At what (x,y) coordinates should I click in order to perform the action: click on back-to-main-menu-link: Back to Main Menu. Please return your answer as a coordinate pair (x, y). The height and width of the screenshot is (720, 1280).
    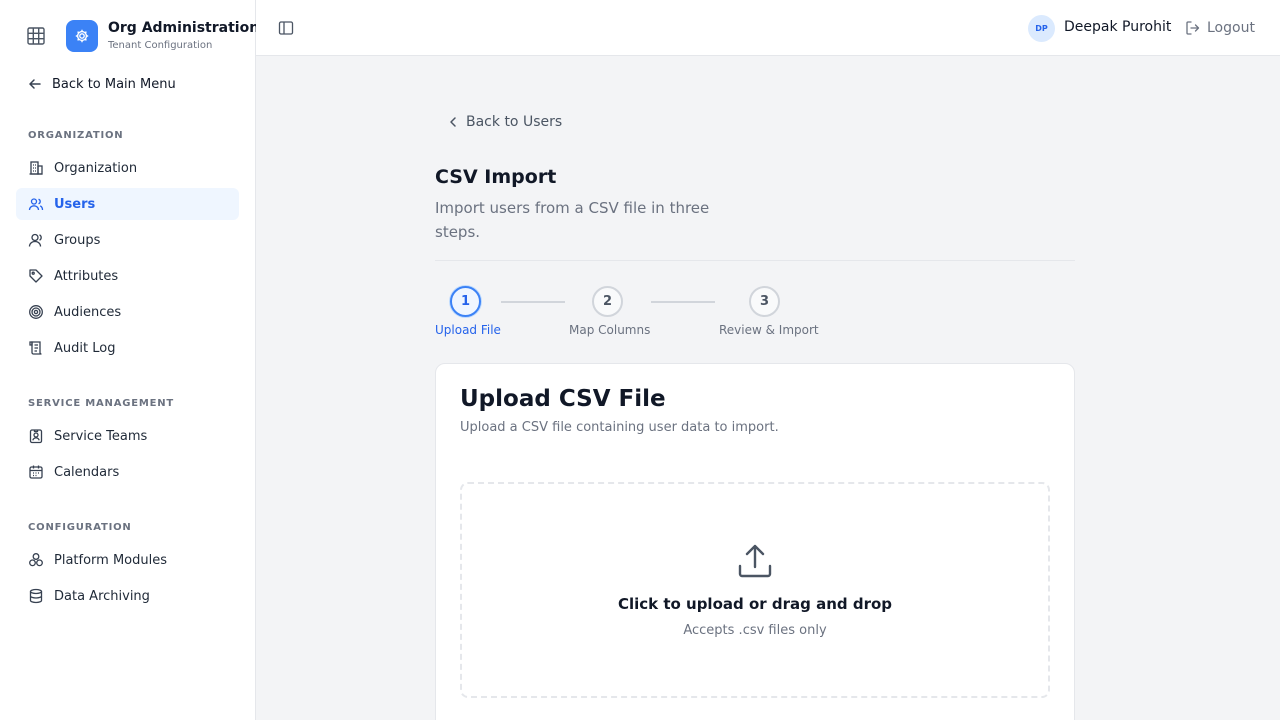
    Looking at the image, I should click on (102, 84).